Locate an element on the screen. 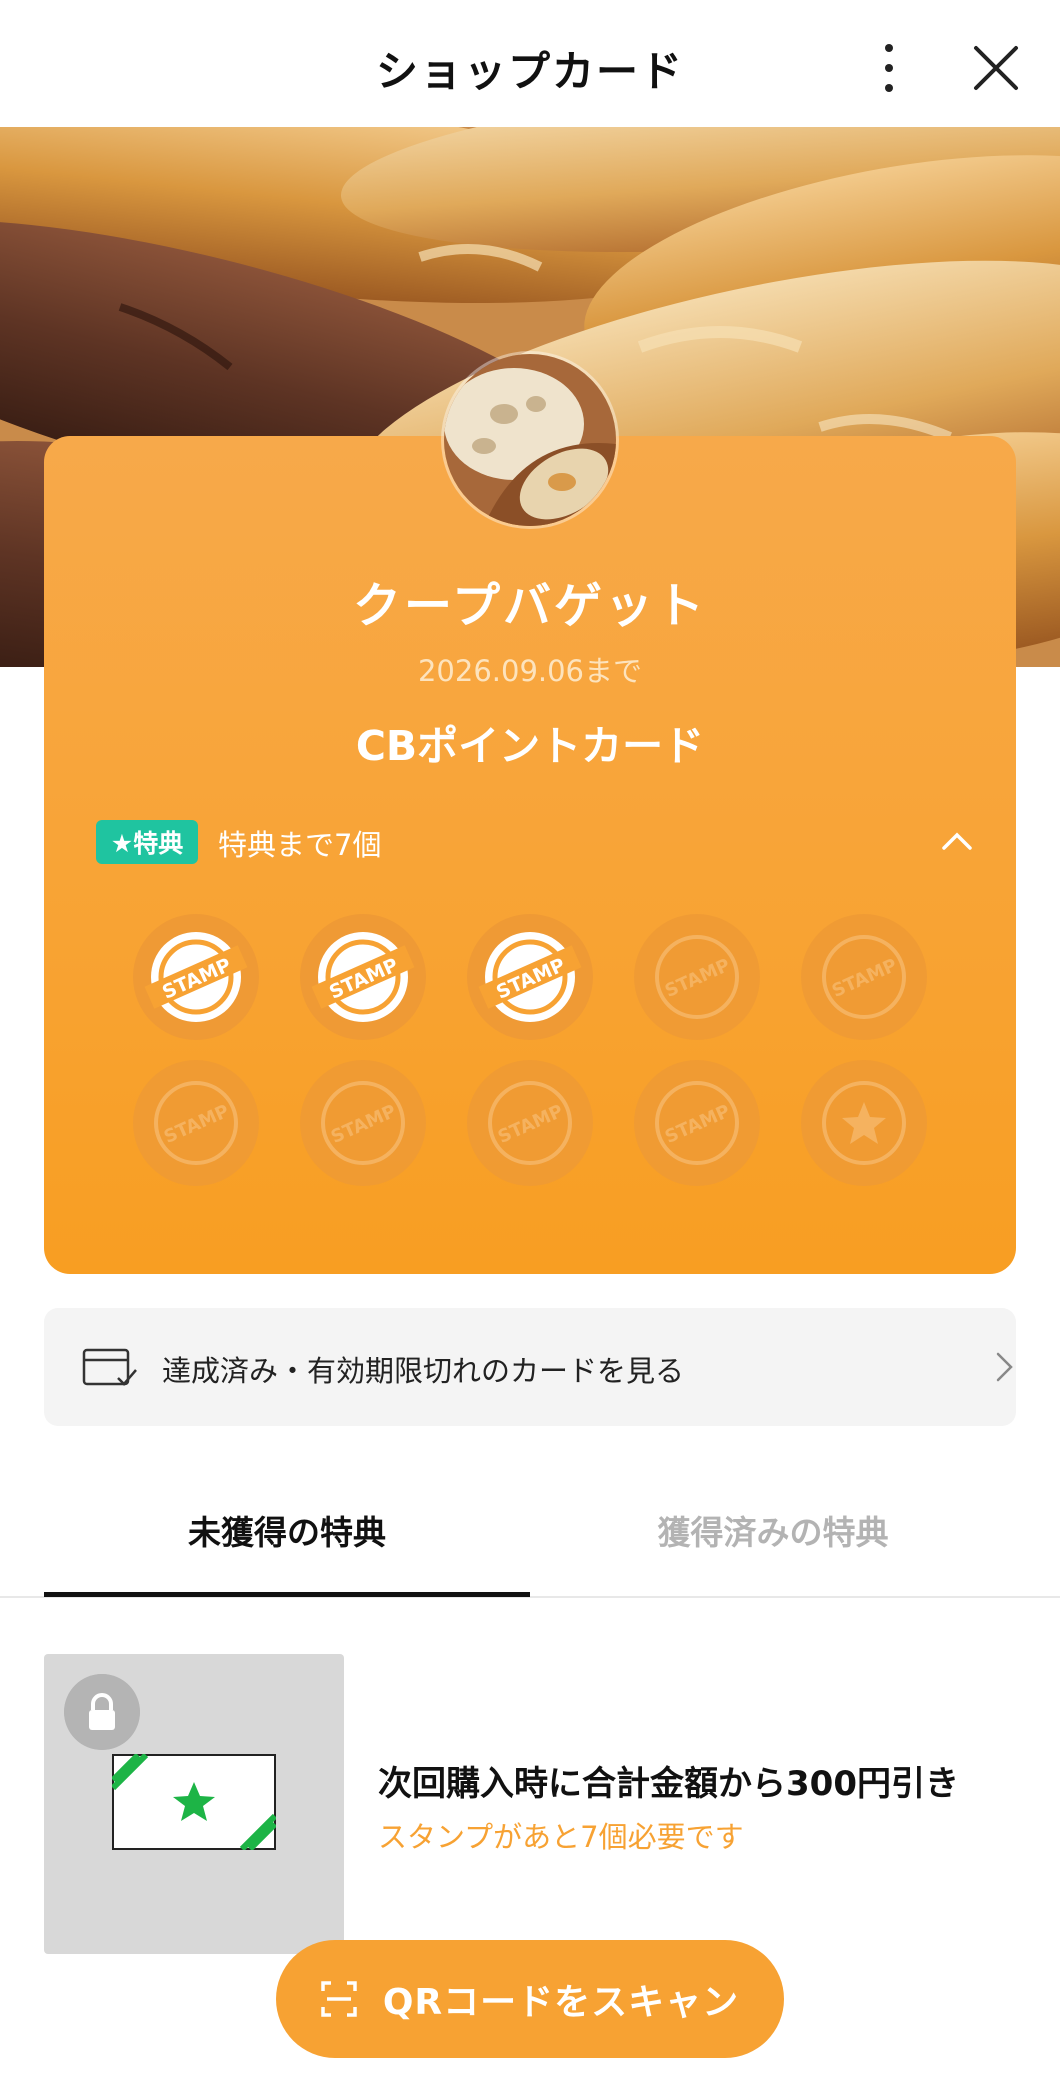 The width and height of the screenshot is (1060, 2100). qr-scan-icon is located at coordinates (339, 1999).